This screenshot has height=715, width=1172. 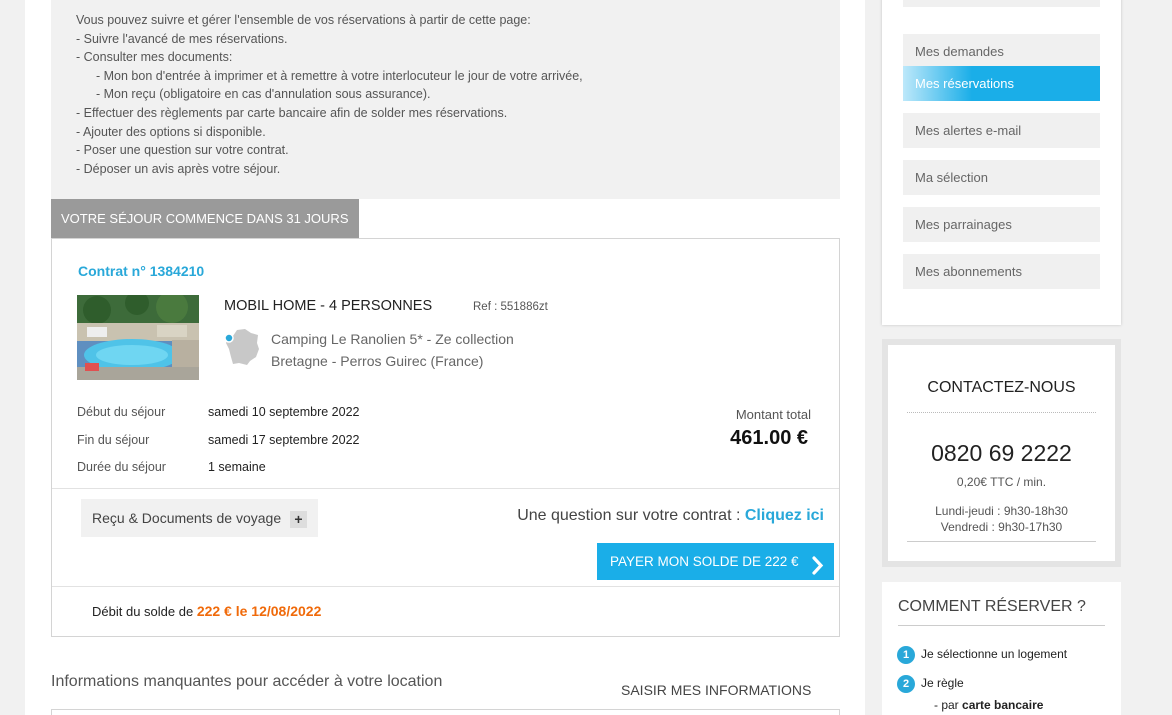 What do you see at coordinates (1001, 177) in the screenshot?
I see `menu-item-selection: Ma sélection` at bounding box center [1001, 177].